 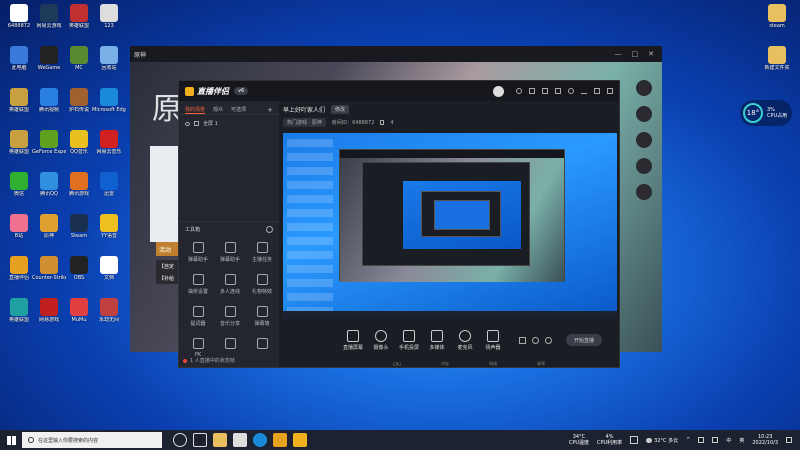 What do you see at coordinates (240, 440) in the screenshot?
I see `store-icon` at bounding box center [240, 440].